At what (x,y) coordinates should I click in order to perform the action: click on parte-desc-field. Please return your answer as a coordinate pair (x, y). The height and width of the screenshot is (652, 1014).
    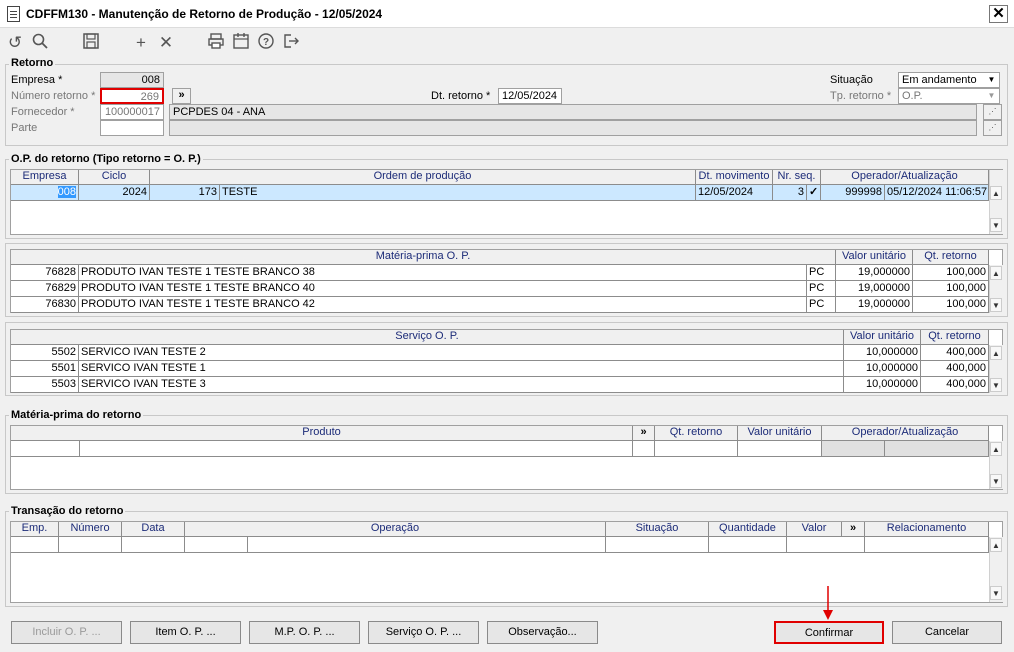
    Looking at the image, I should click on (573, 128).